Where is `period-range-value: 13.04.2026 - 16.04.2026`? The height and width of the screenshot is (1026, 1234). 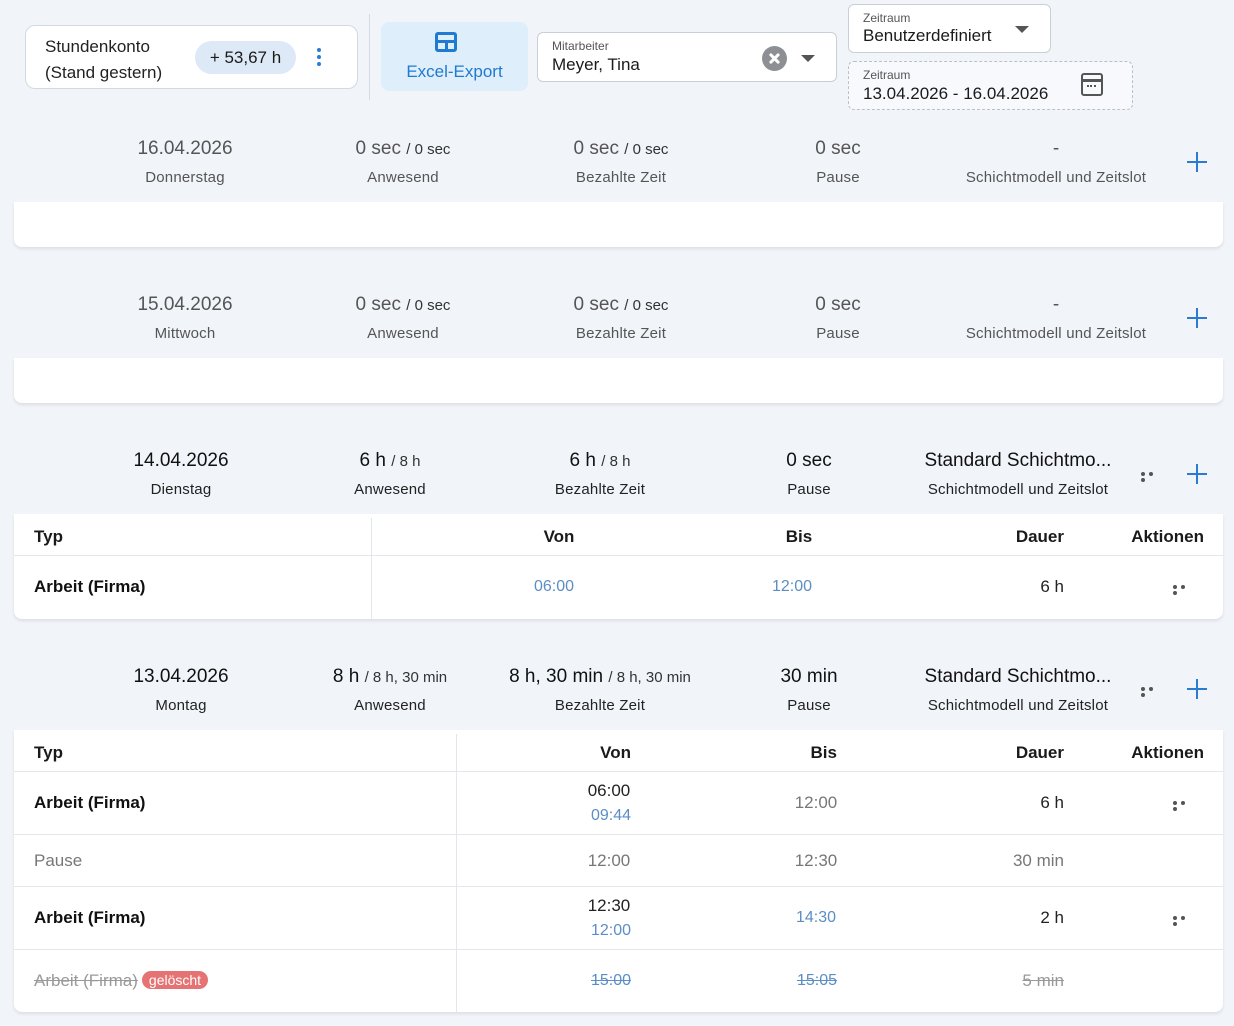 period-range-value: 13.04.2026 - 16.04.2026 is located at coordinates (956, 93).